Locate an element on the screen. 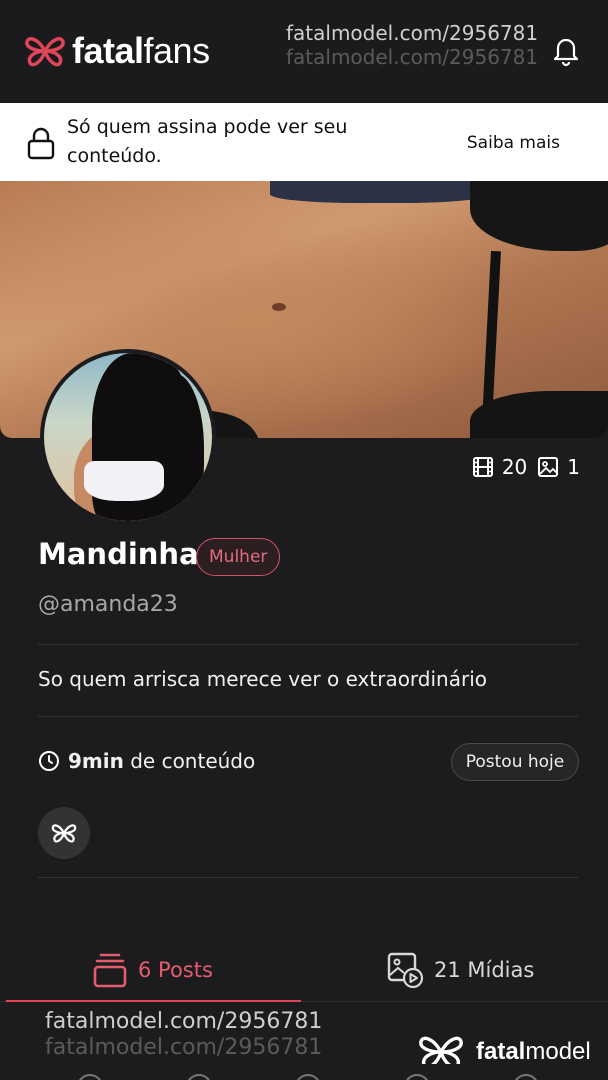 The width and height of the screenshot is (608, 1080). duration-suffix: de conteúdo is located at coordinates (193, 761).